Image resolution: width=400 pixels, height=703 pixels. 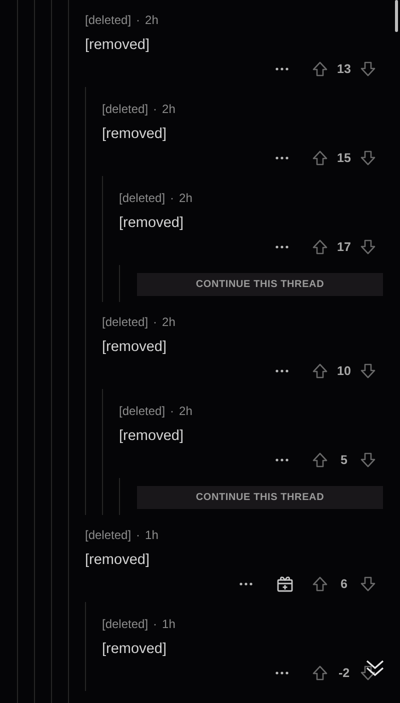 I want to click on double-chevron-down-icon, so click(x=375, y=668).